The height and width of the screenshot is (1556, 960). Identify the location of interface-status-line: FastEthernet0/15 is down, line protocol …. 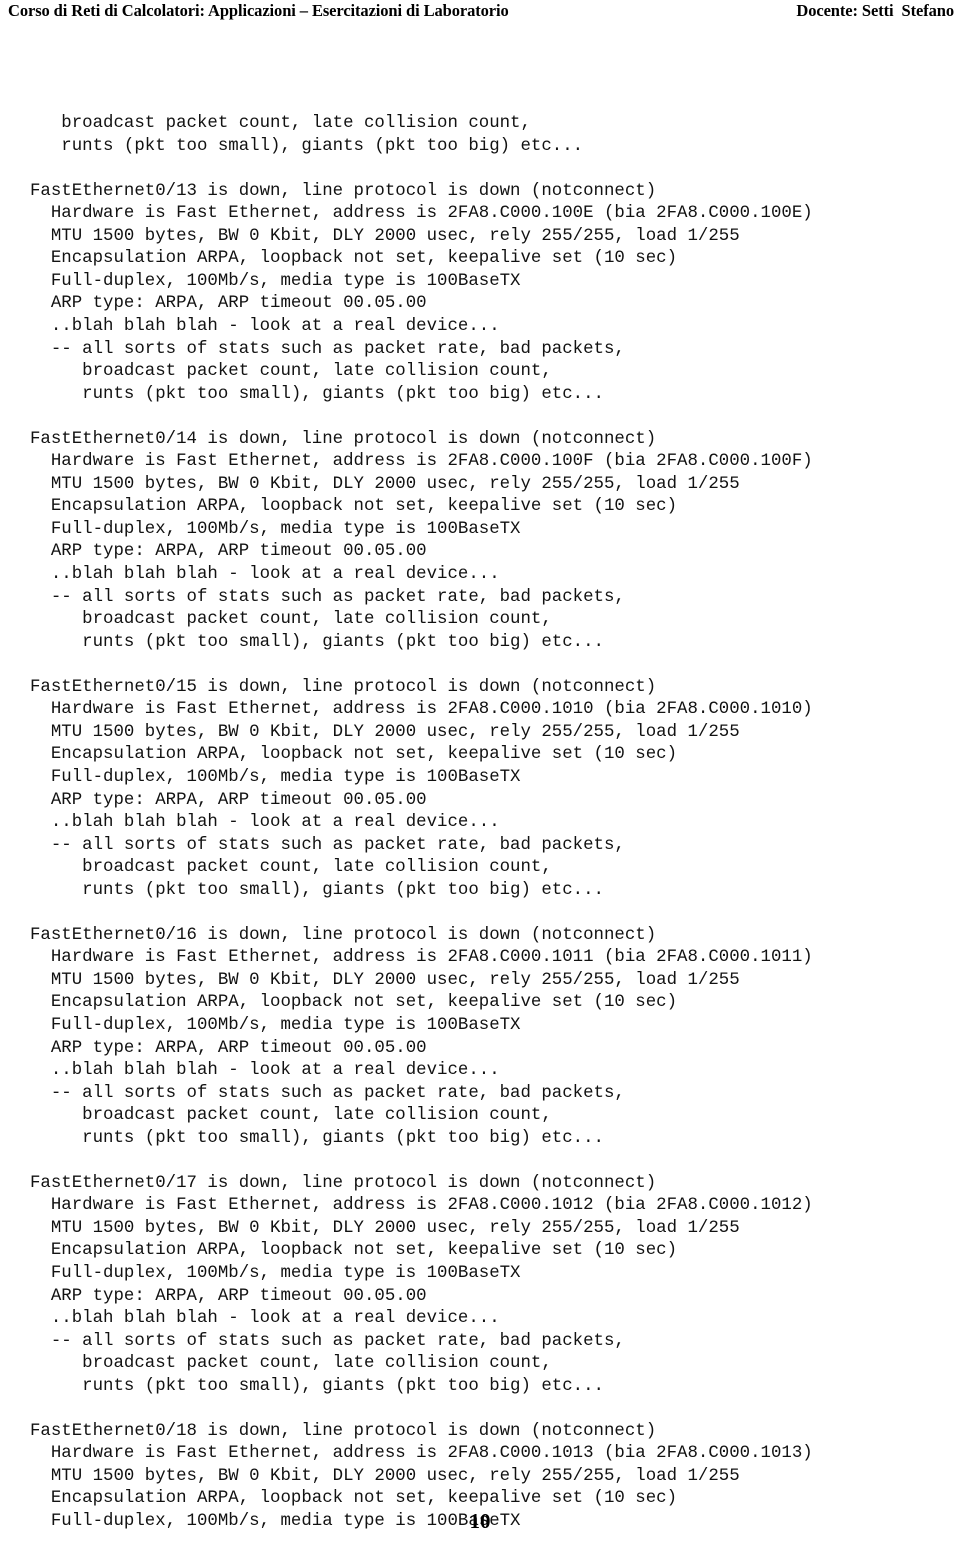
(343, 687).